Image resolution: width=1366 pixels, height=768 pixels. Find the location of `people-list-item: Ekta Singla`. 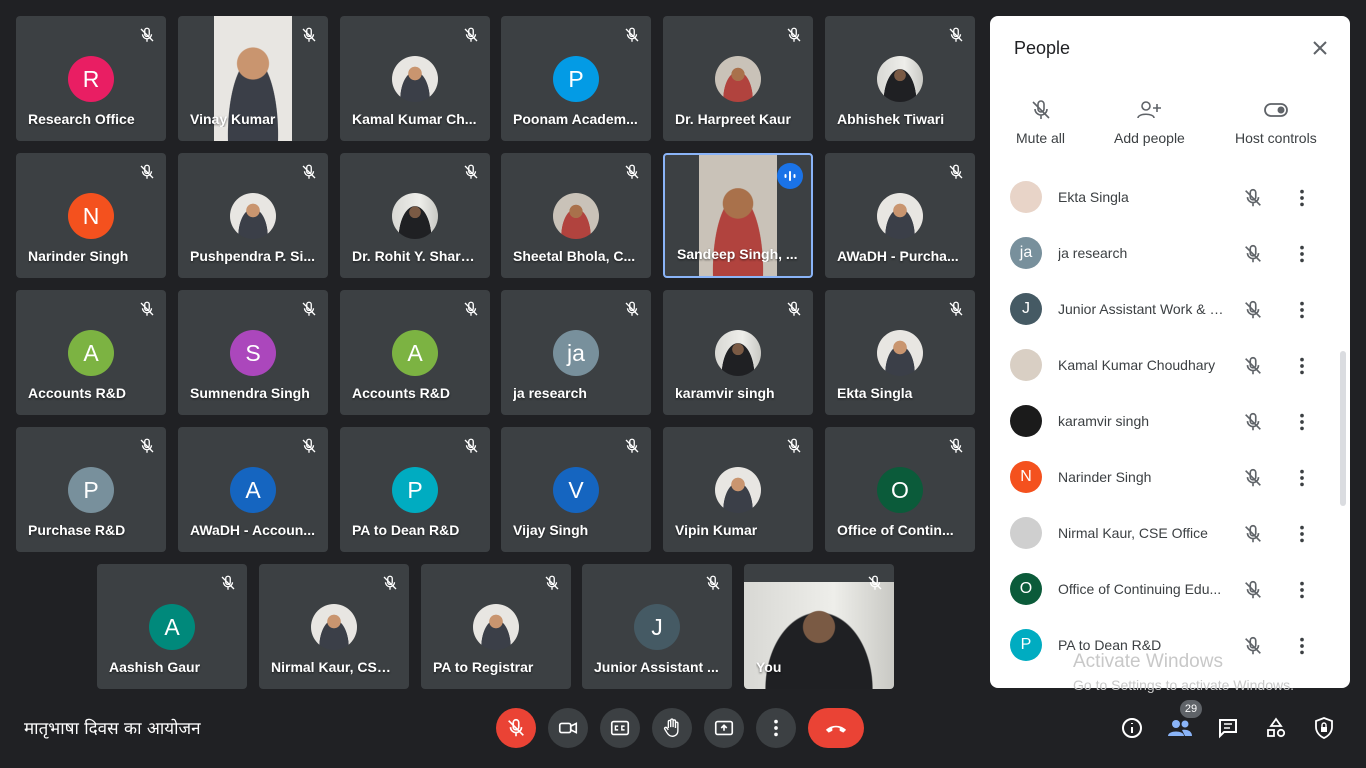

people-list-item: Ekta Singla is located at coordinates (1170, 197).